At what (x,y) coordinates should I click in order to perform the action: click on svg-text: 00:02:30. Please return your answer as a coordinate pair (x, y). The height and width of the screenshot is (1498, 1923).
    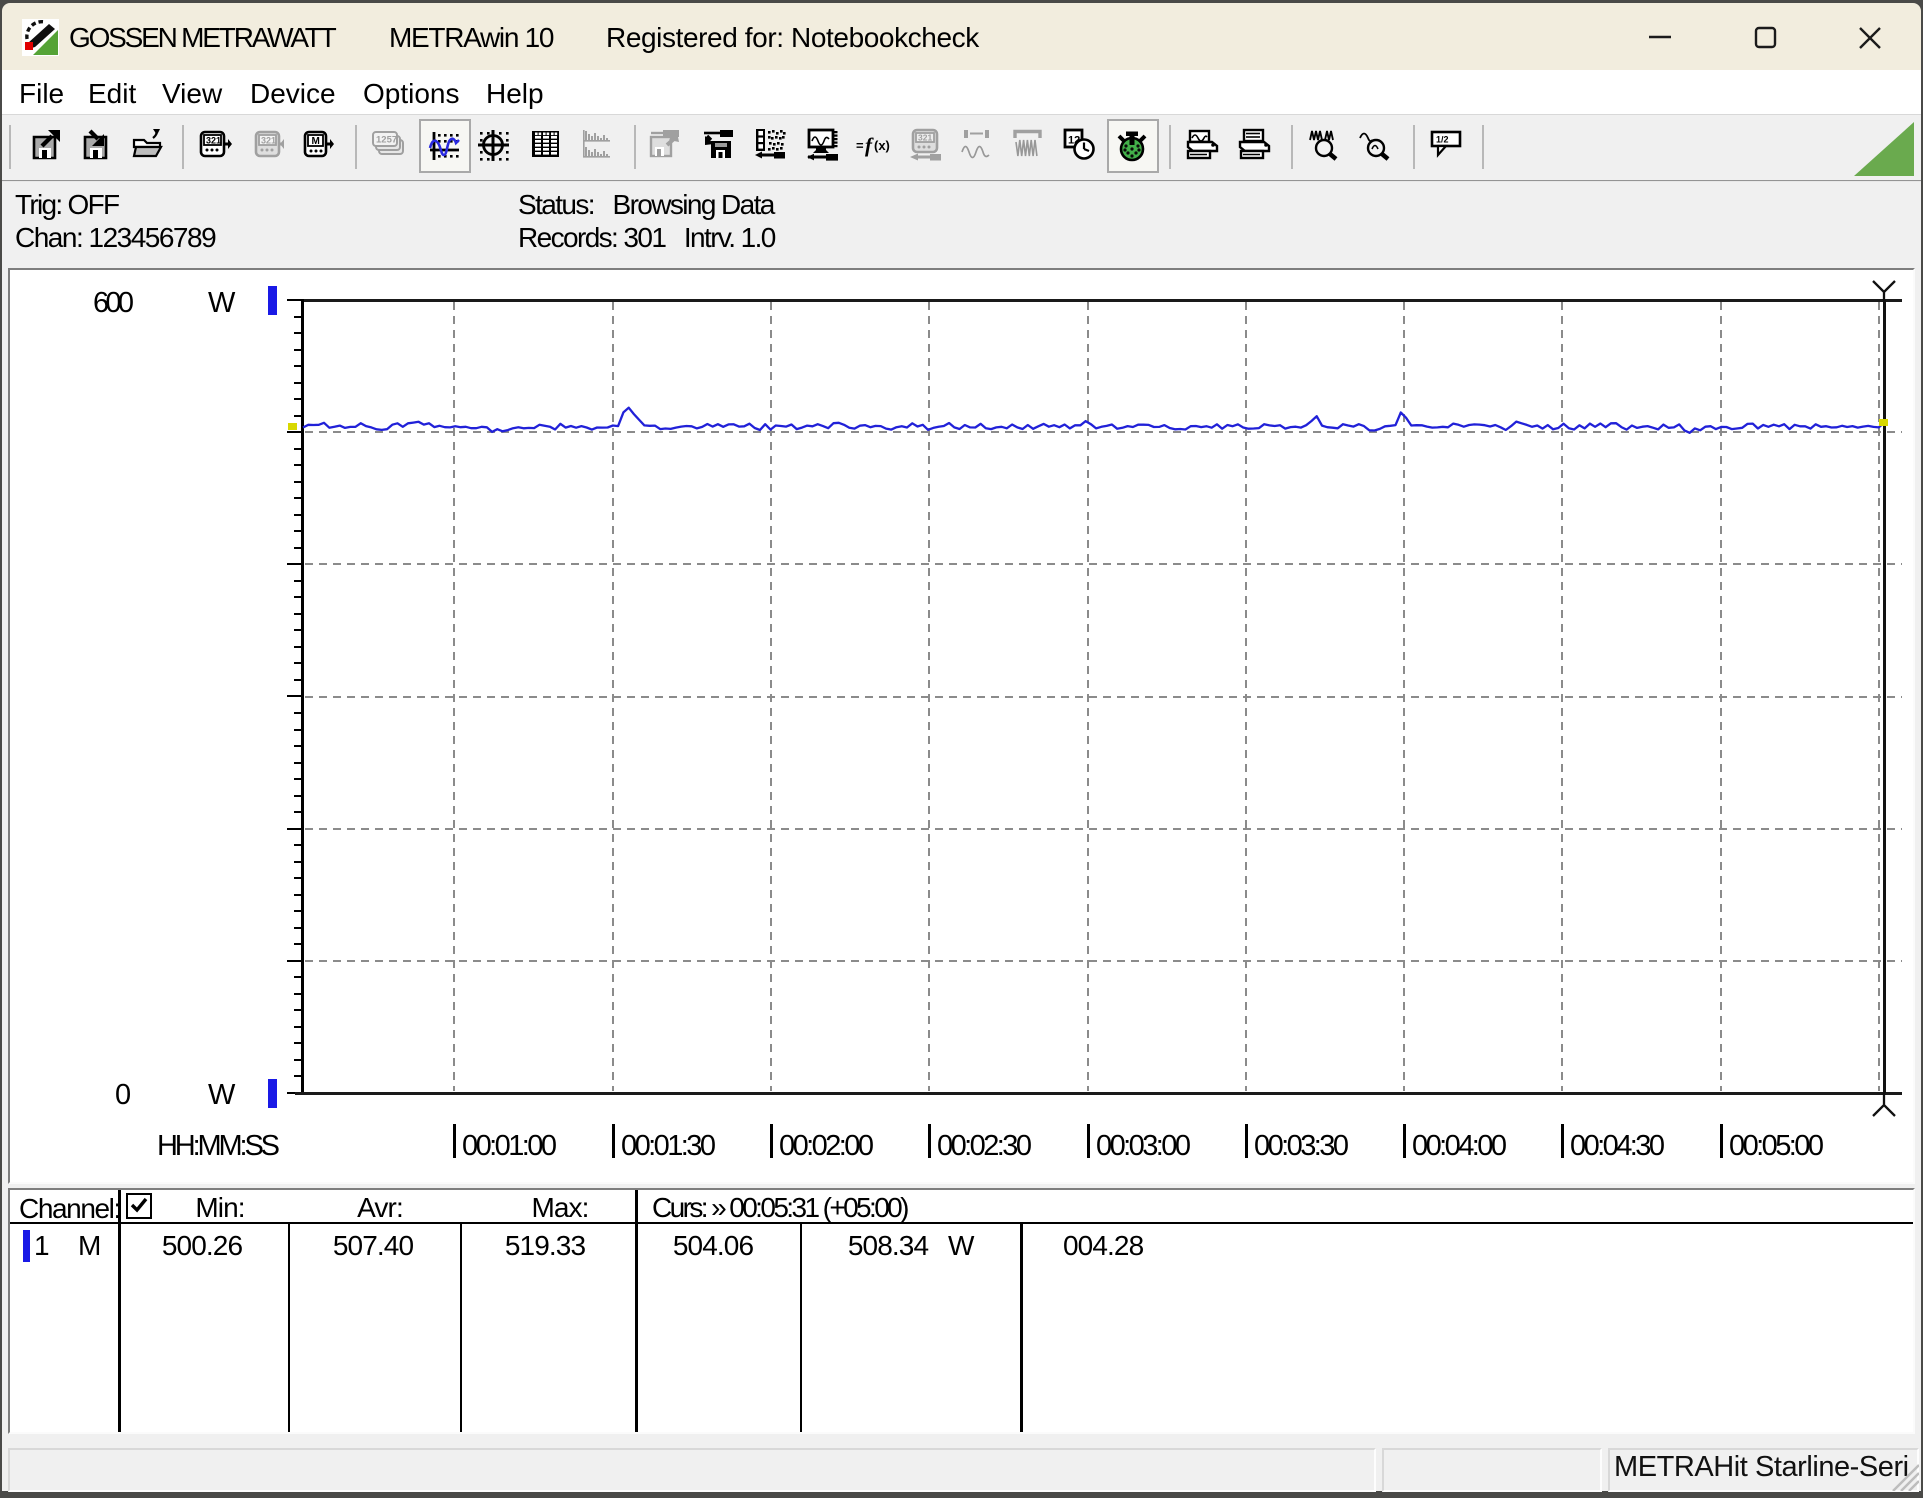
    Looking at the image, I should click on (984, 1146).